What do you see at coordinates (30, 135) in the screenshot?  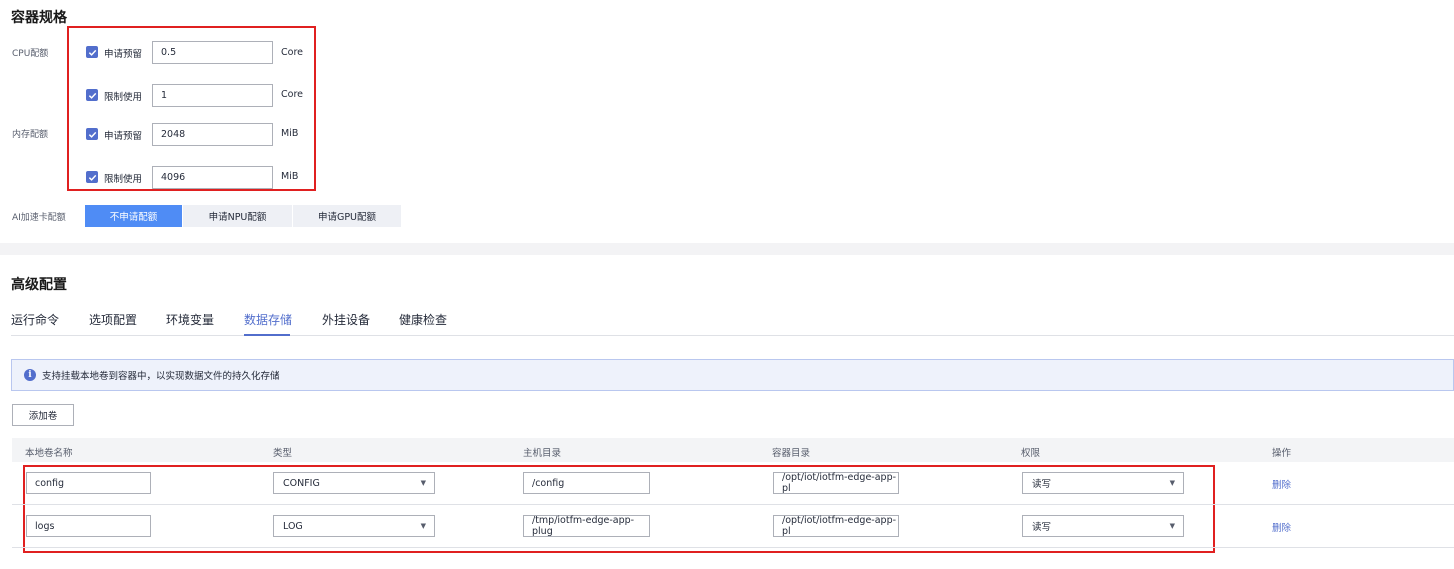 I see `memory-quota-label: 内存配额` at bounding box center [30, 135].